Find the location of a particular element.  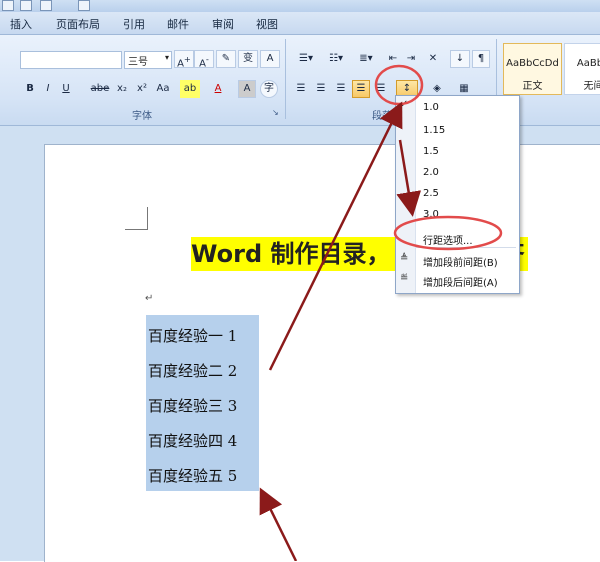

toc-line: 百度经验一 1 is located at coordinates (192, 335).